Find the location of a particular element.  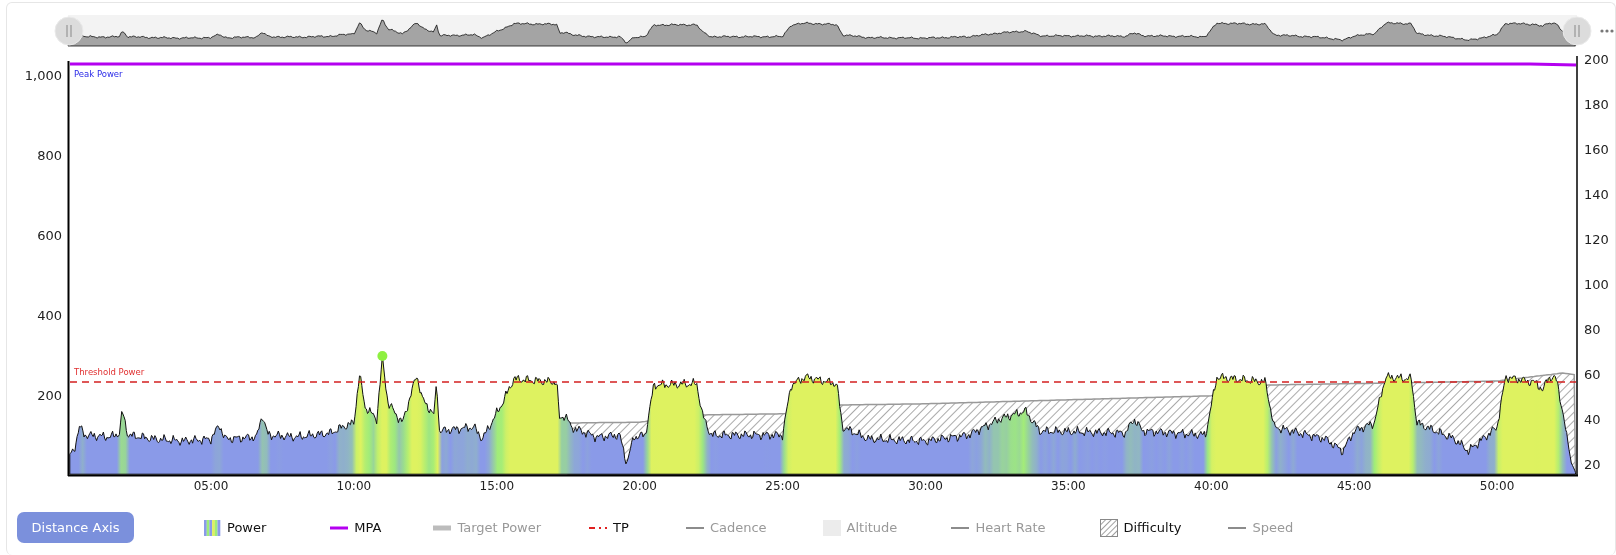

axis-tick-label: 400 is located at coordinates (49, 315).